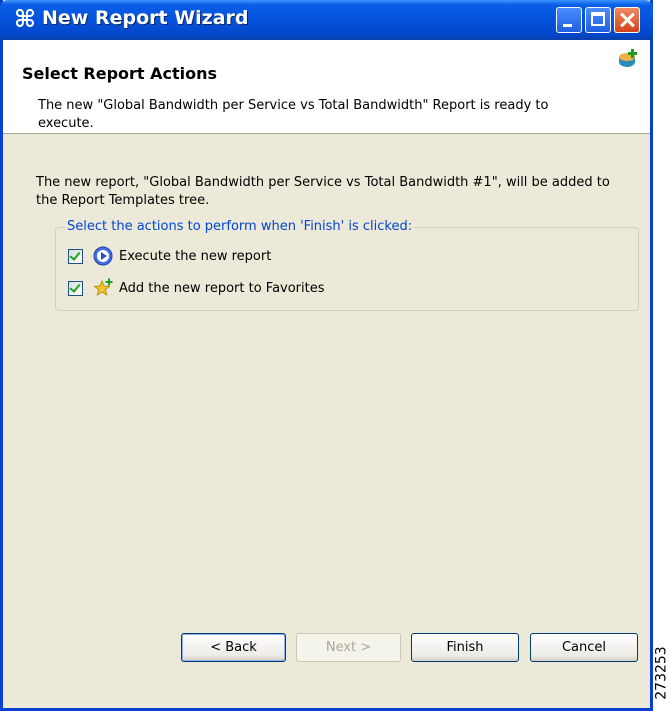 This screenshot has height=711, width=671. I want to click on finish-button: Finish, so click(465, 647).